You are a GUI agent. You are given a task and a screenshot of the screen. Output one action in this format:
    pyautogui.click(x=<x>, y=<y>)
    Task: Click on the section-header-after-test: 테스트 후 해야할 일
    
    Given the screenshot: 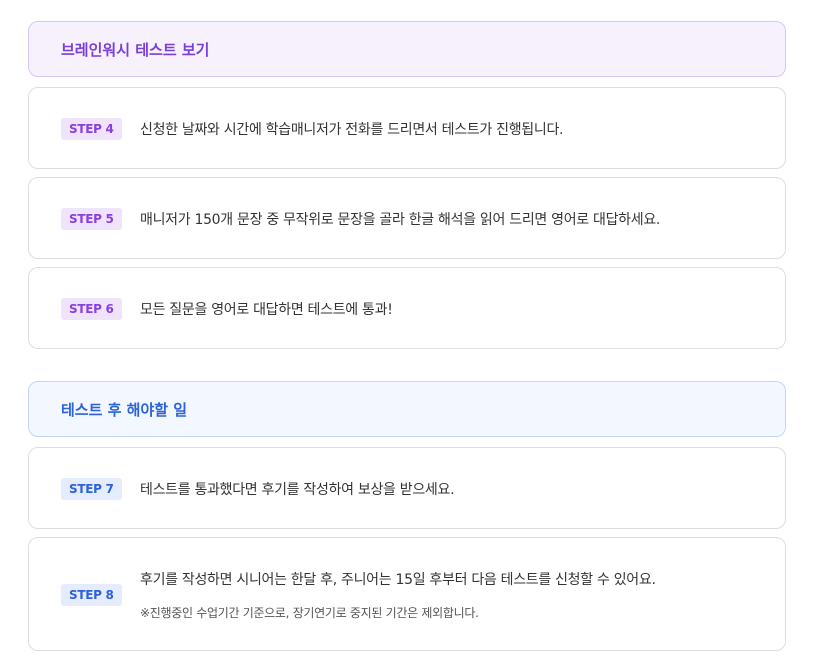 What is the action you would take?
    pyautogui.click(x=407, y=409)
    